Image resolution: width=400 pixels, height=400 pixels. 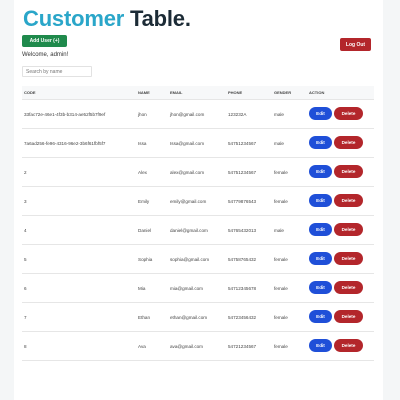 What do you see at coordinates (142, 143) in the screenshot?
I see `cell-name: Issa` at bounding box center [142, 143].